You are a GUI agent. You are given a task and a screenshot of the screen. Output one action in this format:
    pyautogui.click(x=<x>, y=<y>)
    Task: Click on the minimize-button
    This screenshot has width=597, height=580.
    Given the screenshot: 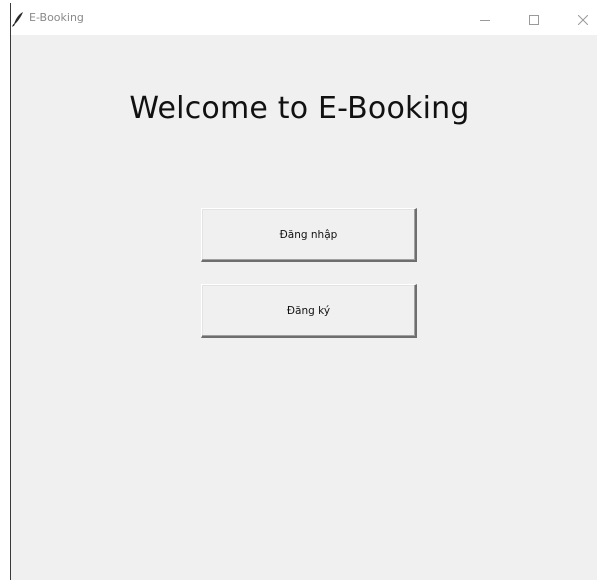 What is the action you would take?
    pyautogui.click(x=485, y=19)
    